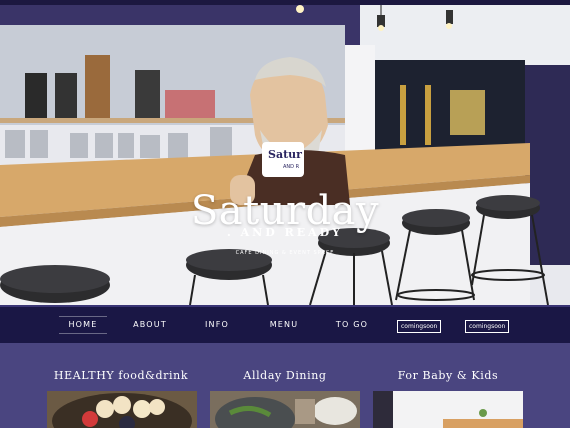 This screenshot has width=570, height=428. I want to click on section-title-kids: For Baby & Kids, so click(448, 375).